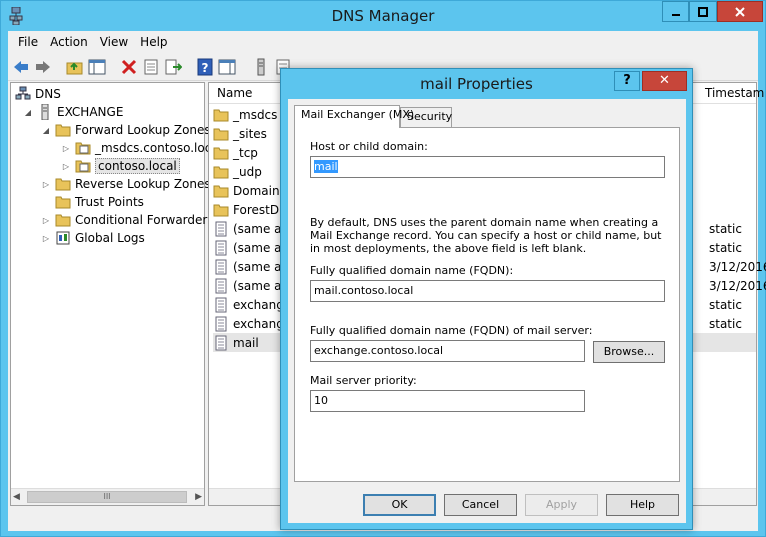  I want to click on tree-label: EXCHANGE, so click(90, 112).